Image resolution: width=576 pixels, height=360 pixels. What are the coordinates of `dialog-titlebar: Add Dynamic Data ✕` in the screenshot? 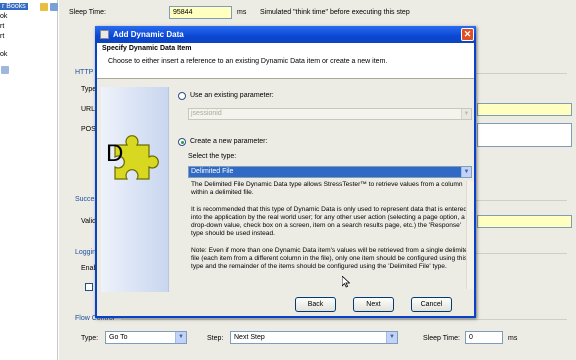 It's located at (285, 34).